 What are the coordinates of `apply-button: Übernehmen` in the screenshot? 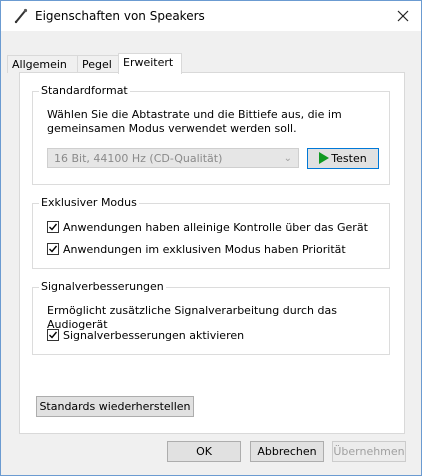 It's located at (369, 451).